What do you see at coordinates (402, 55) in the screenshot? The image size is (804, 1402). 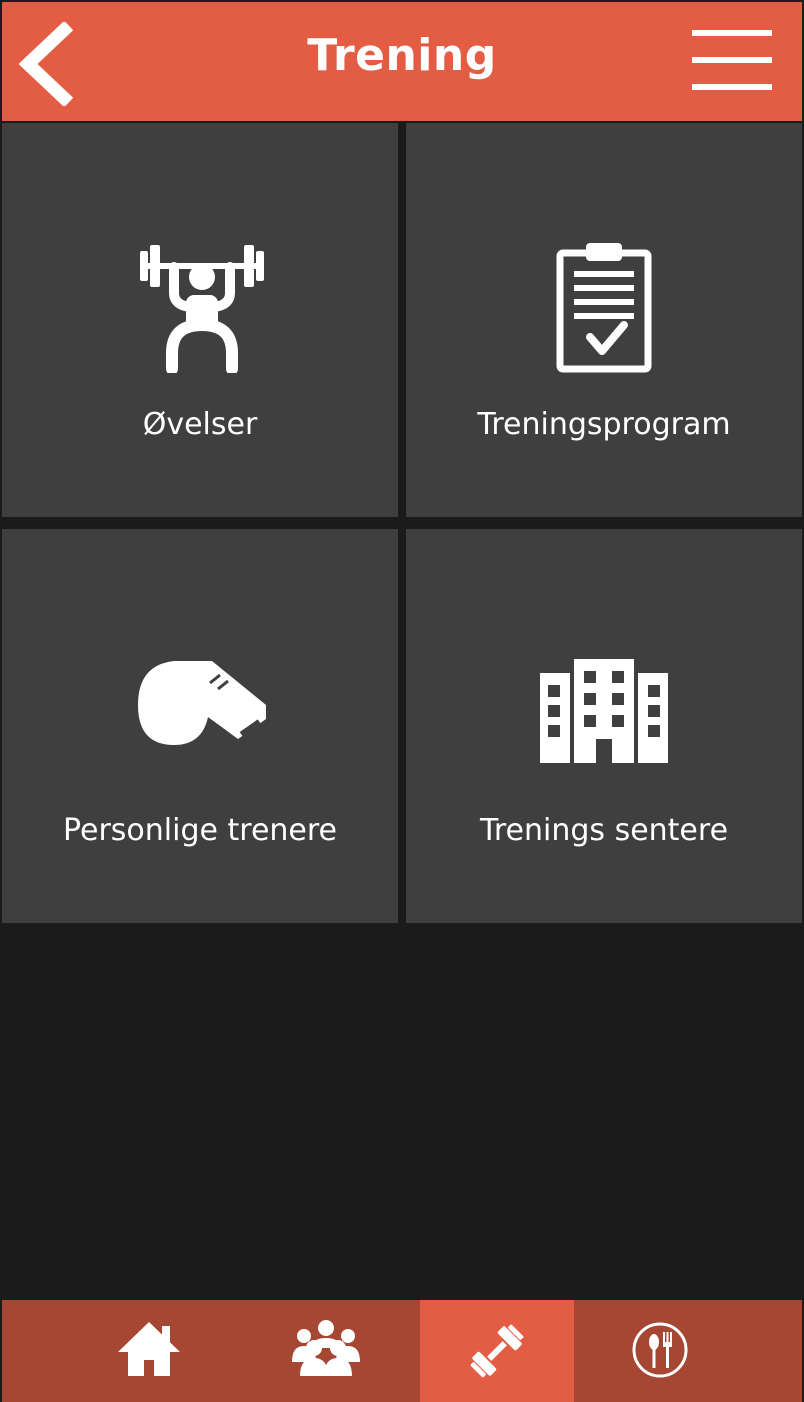 I see `page-title: Trening` at bounding box center [402, 55].